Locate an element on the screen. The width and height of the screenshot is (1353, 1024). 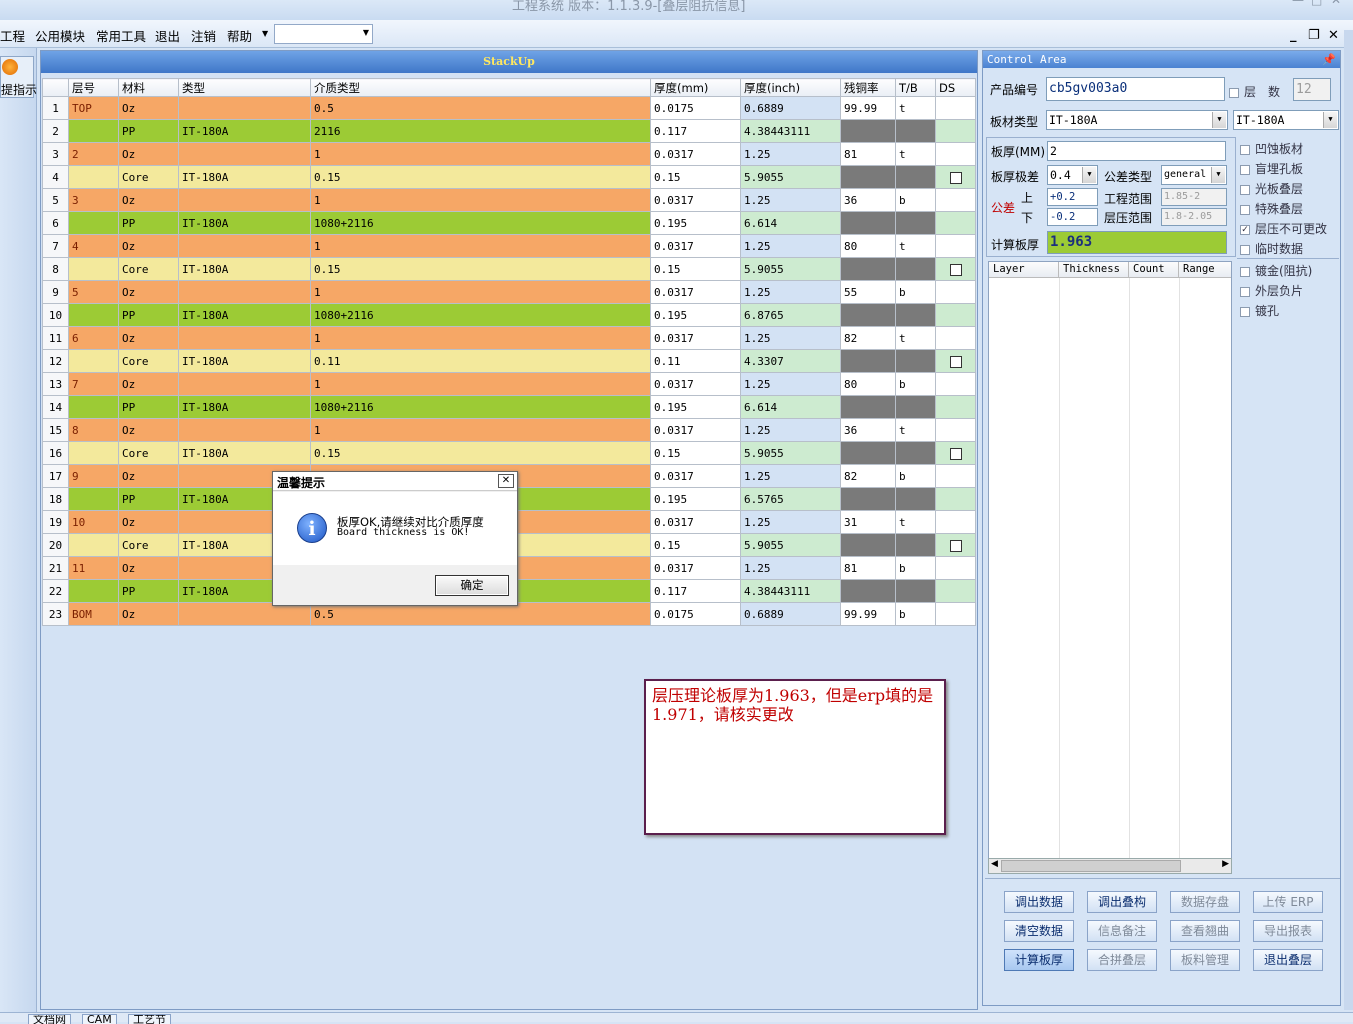
dielectric-cell: 0.5 is located at coordinates (480, 108).